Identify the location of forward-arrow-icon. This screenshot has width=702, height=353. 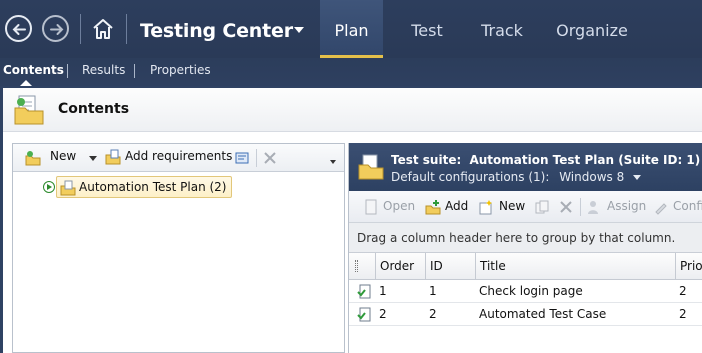
(57, 29).